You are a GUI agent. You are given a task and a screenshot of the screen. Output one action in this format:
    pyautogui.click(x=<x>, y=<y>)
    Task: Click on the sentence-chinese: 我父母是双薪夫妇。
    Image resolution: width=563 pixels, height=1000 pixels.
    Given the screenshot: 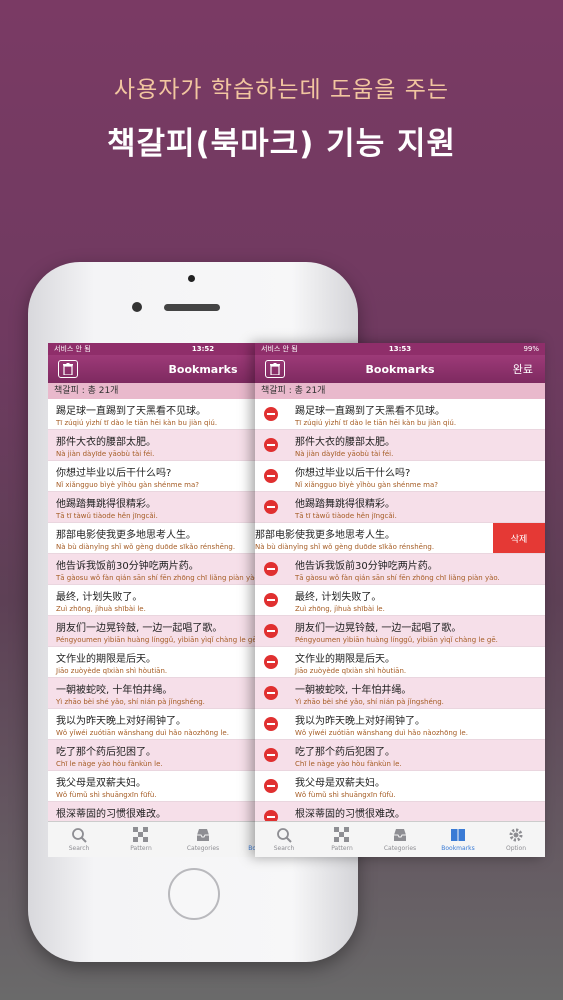 What is the action you would take?
    pyautogui.click(x=340, y=783)
    